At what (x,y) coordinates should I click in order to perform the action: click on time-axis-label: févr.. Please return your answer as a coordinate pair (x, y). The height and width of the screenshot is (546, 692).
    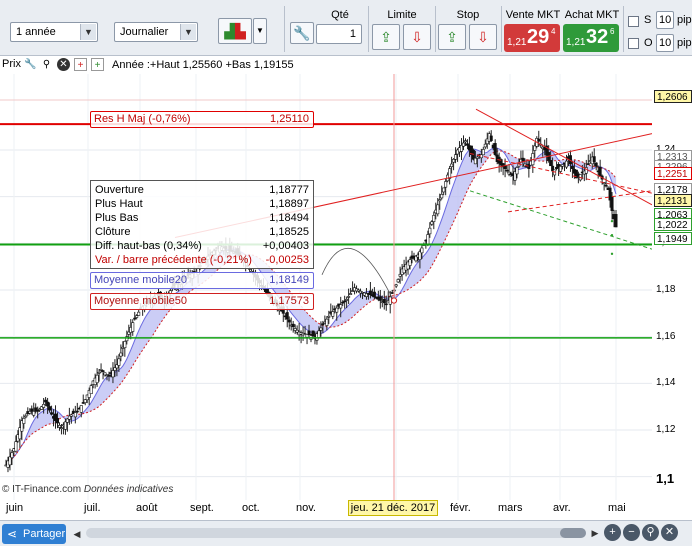
    Looking at the image, I should click on (460, 508).